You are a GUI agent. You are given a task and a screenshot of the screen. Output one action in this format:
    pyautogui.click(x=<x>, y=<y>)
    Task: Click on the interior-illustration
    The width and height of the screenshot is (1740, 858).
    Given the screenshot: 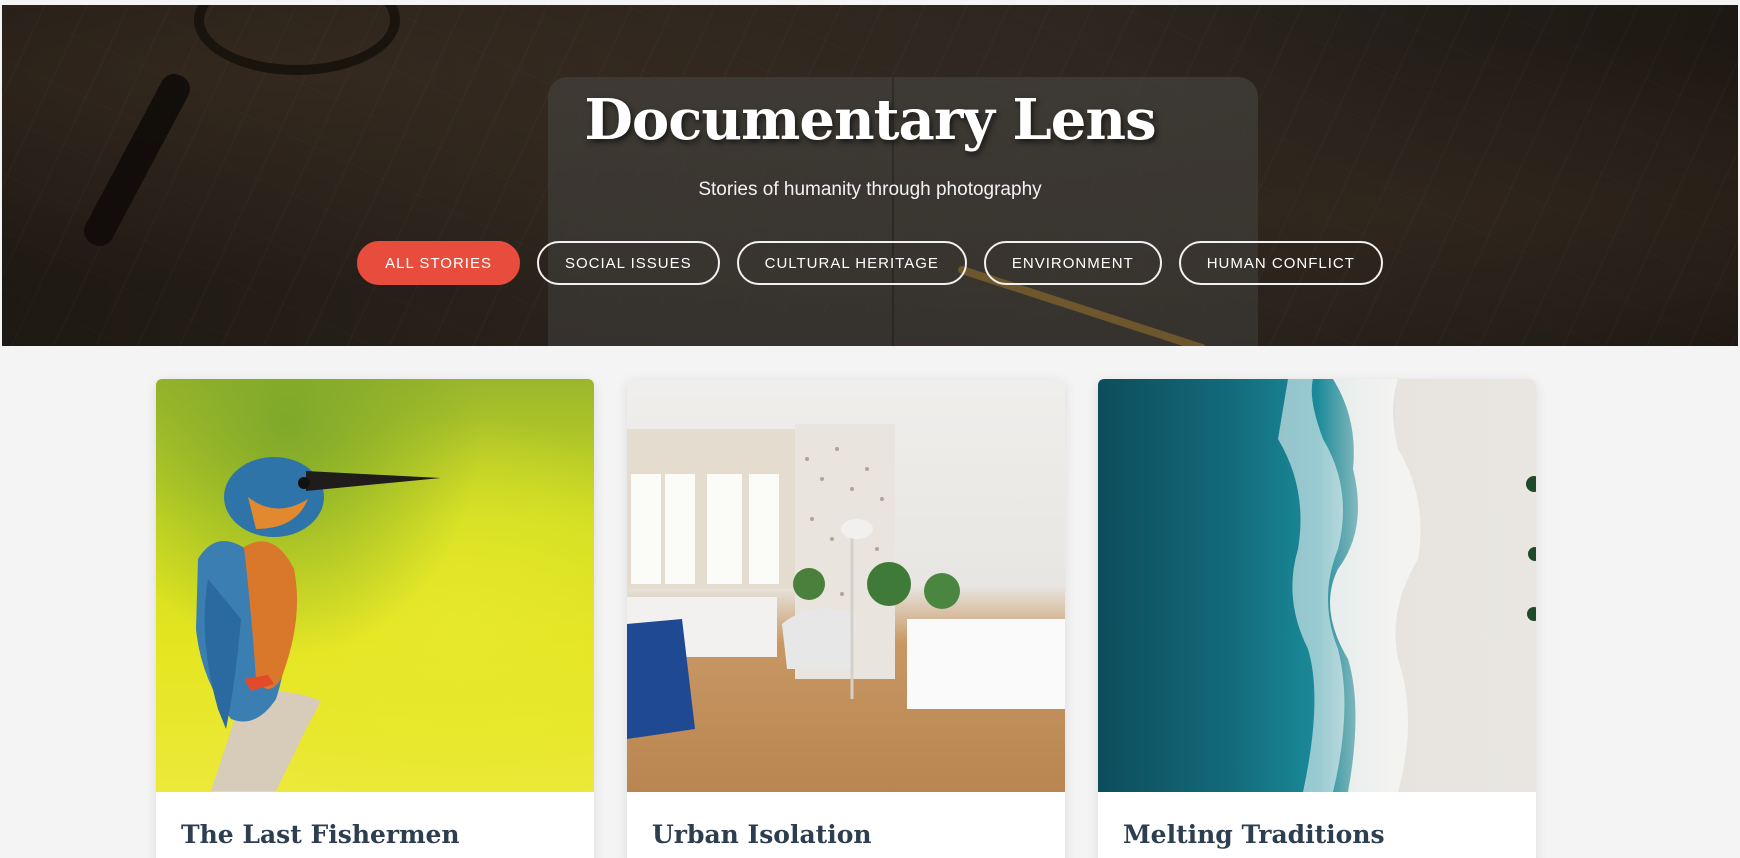 What is the action you would take?
    pyautogui.click(x=846, y=581)
    